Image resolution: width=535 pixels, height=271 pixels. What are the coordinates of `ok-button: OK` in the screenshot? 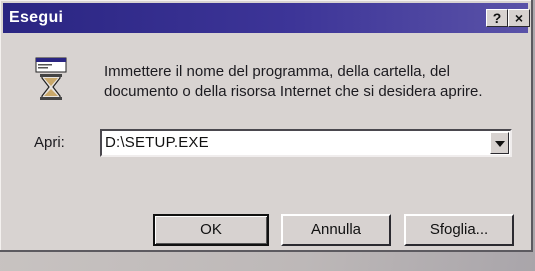 It's located at (211, 230).